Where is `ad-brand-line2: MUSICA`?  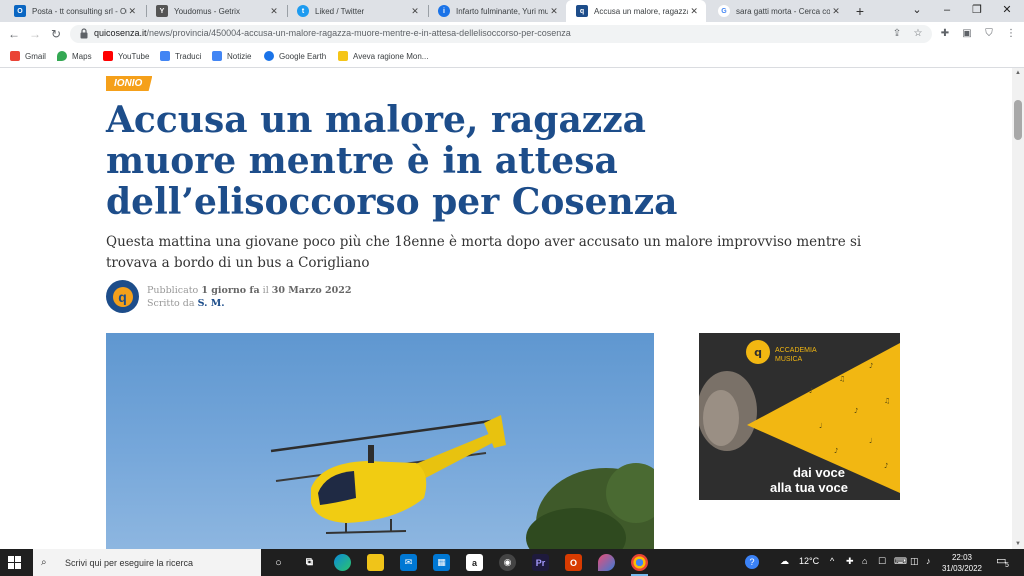 ad-brand-line2: MUSICA is located at coordinates (789, 359).